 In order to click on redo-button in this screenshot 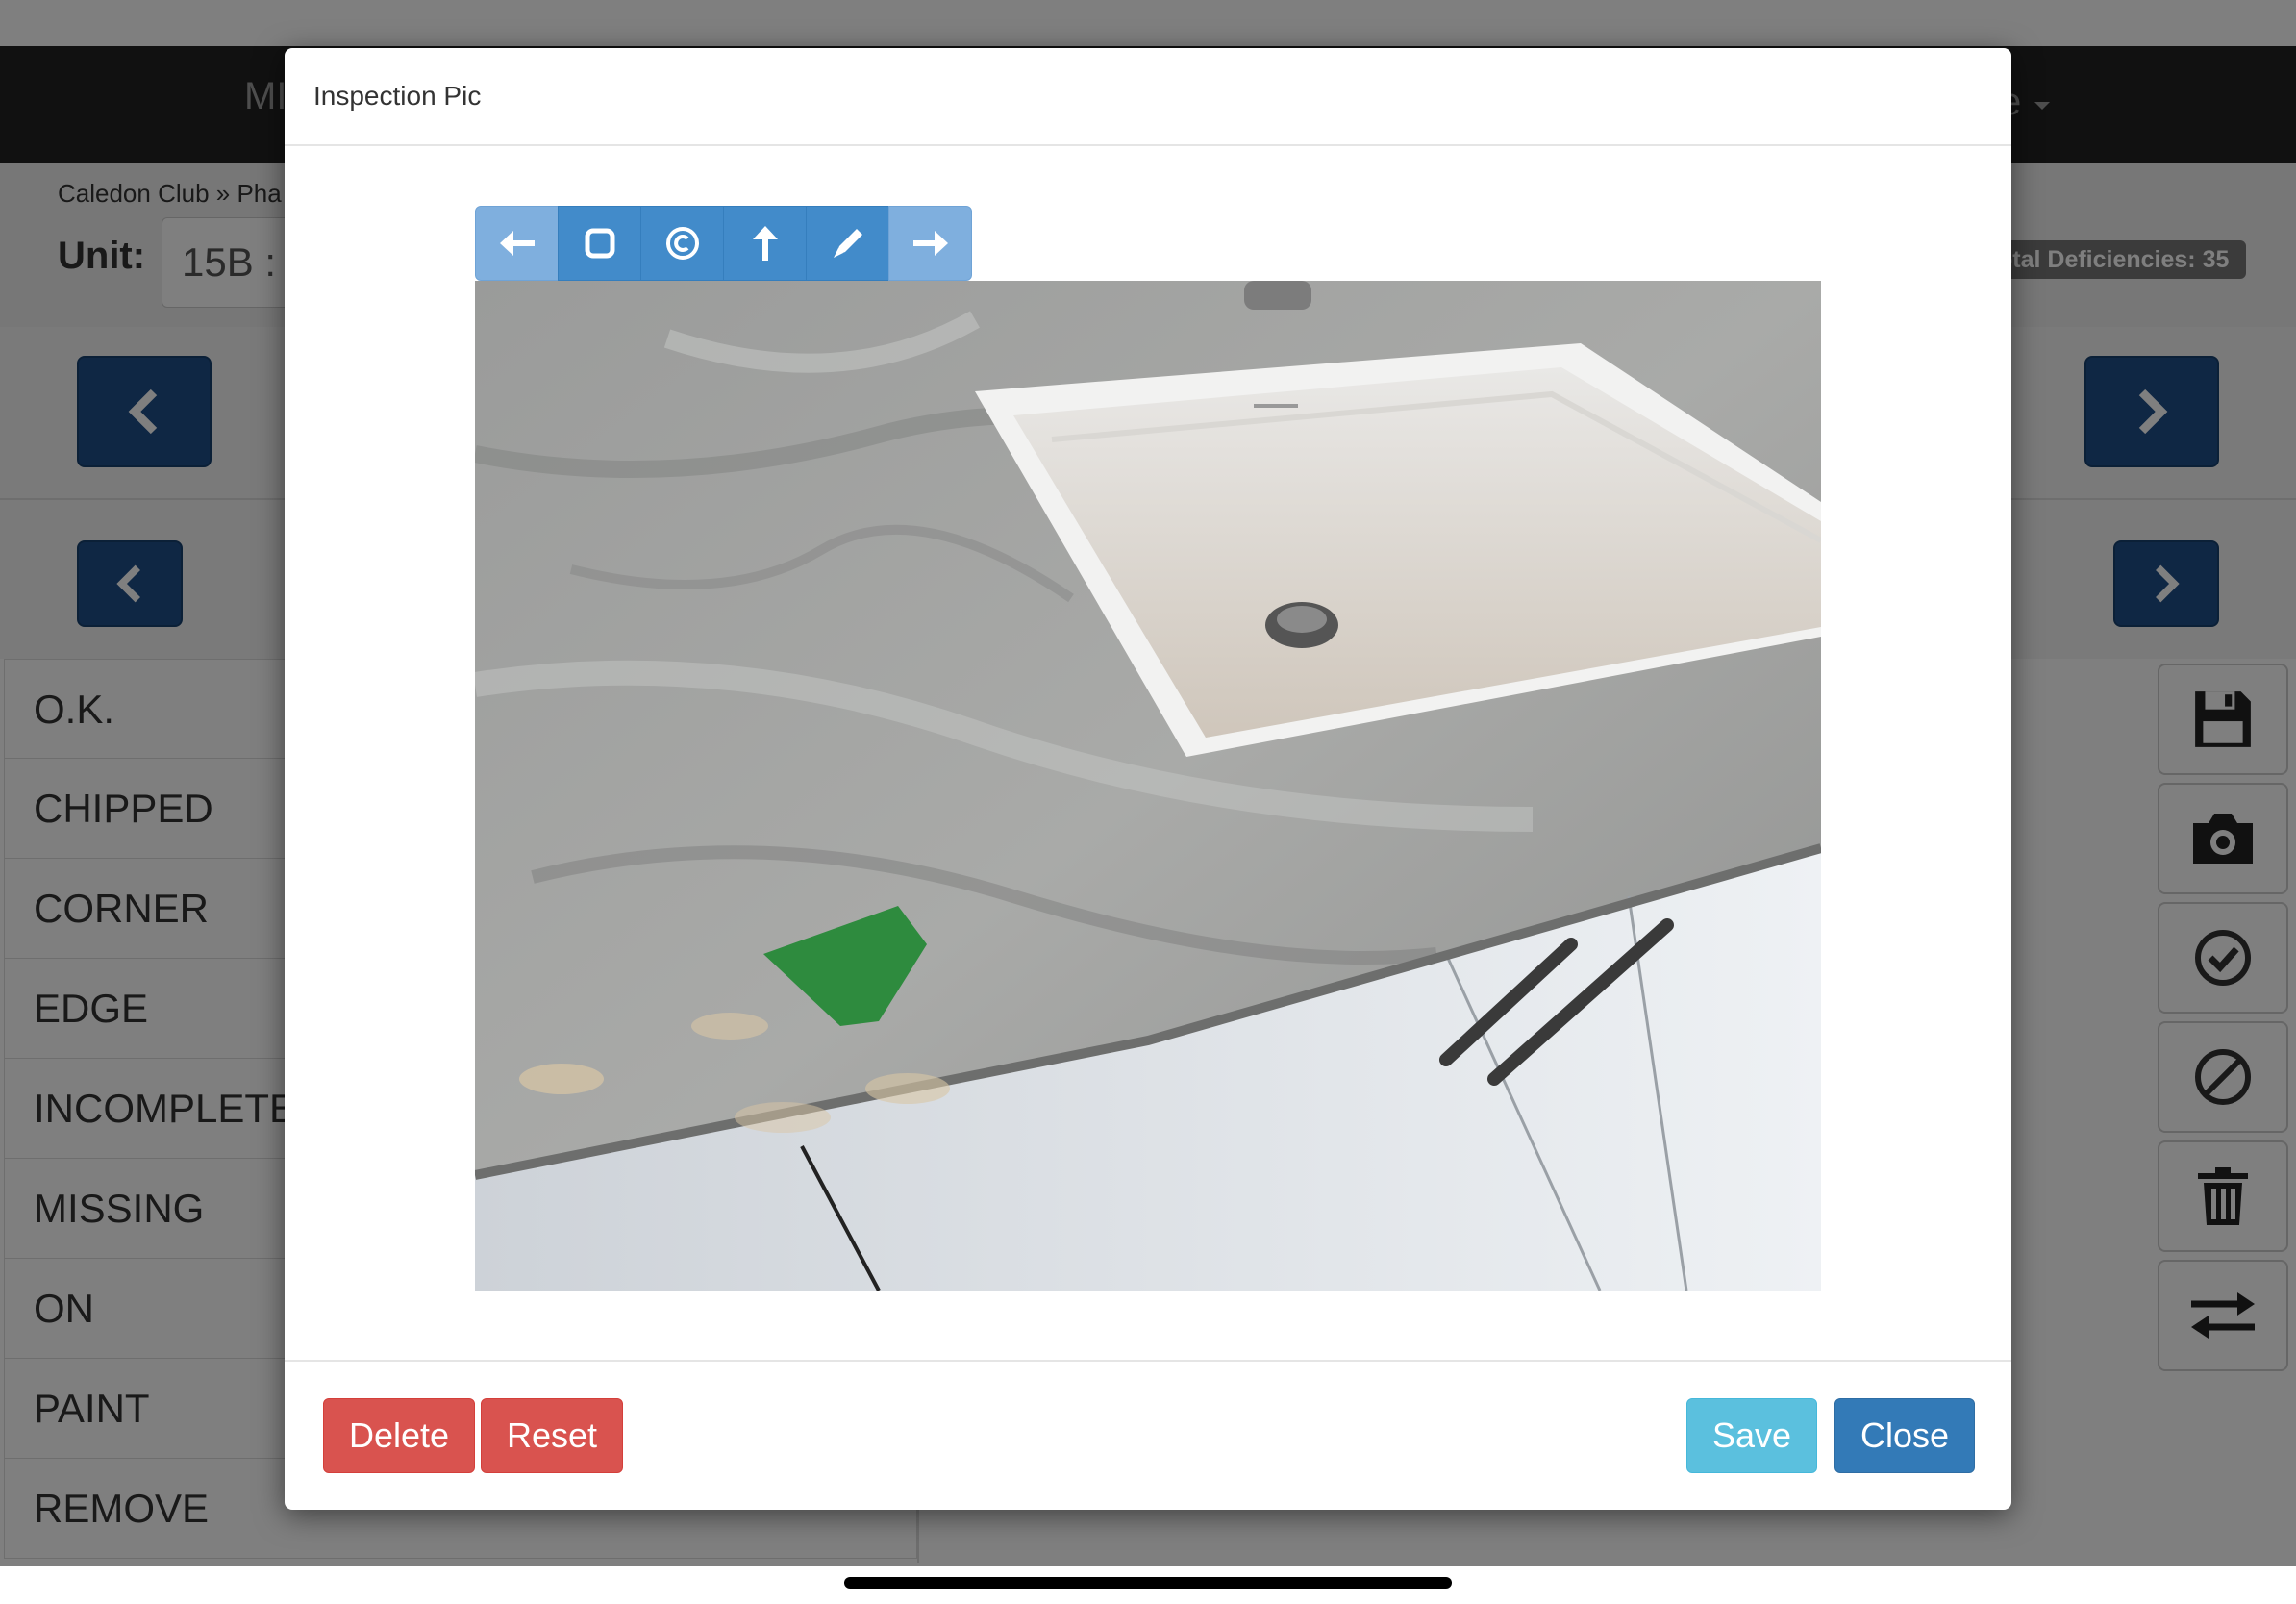, I will do `click(930, 243)`.